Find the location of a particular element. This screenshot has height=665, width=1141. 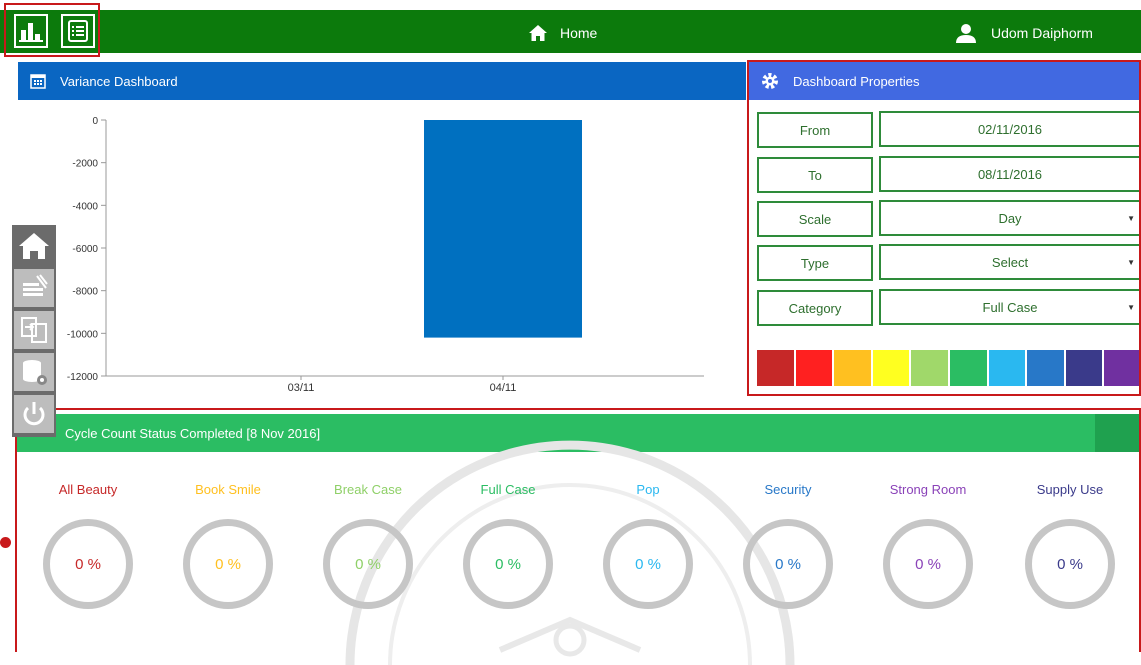

side-transfer-button is located at coordinates (34, 330).